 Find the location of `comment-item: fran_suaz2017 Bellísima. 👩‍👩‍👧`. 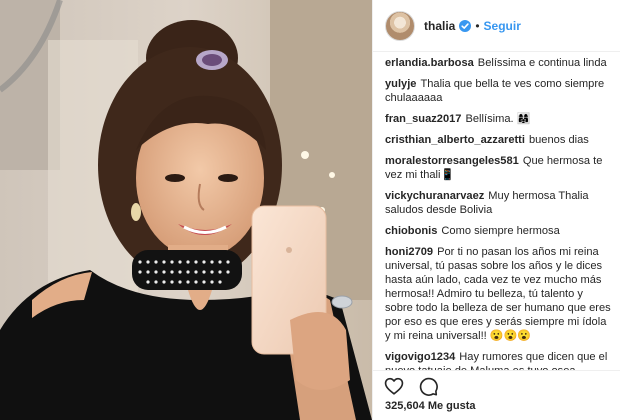

comment-item: fran_suaz2017 Bellísima. 👩‍👩‍👧 is located at coordinates (498, 119).